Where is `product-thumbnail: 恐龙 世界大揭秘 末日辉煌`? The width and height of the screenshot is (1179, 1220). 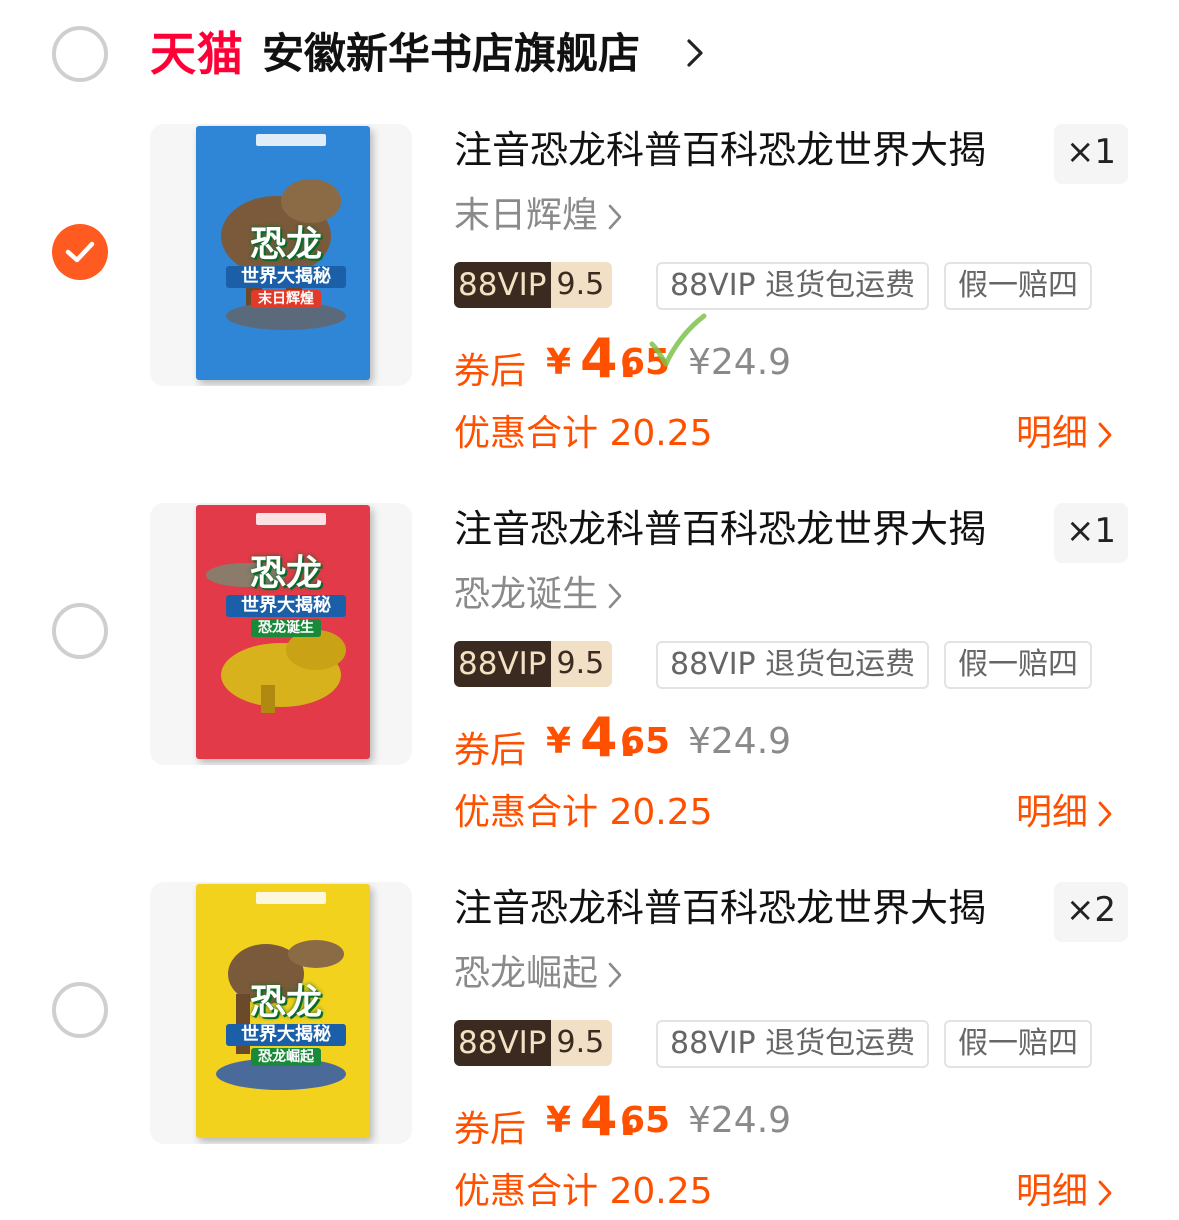 product-thumbnail: 恐龙 世界大揭秘 末日辉煌 is located at coordinates (281, 255).